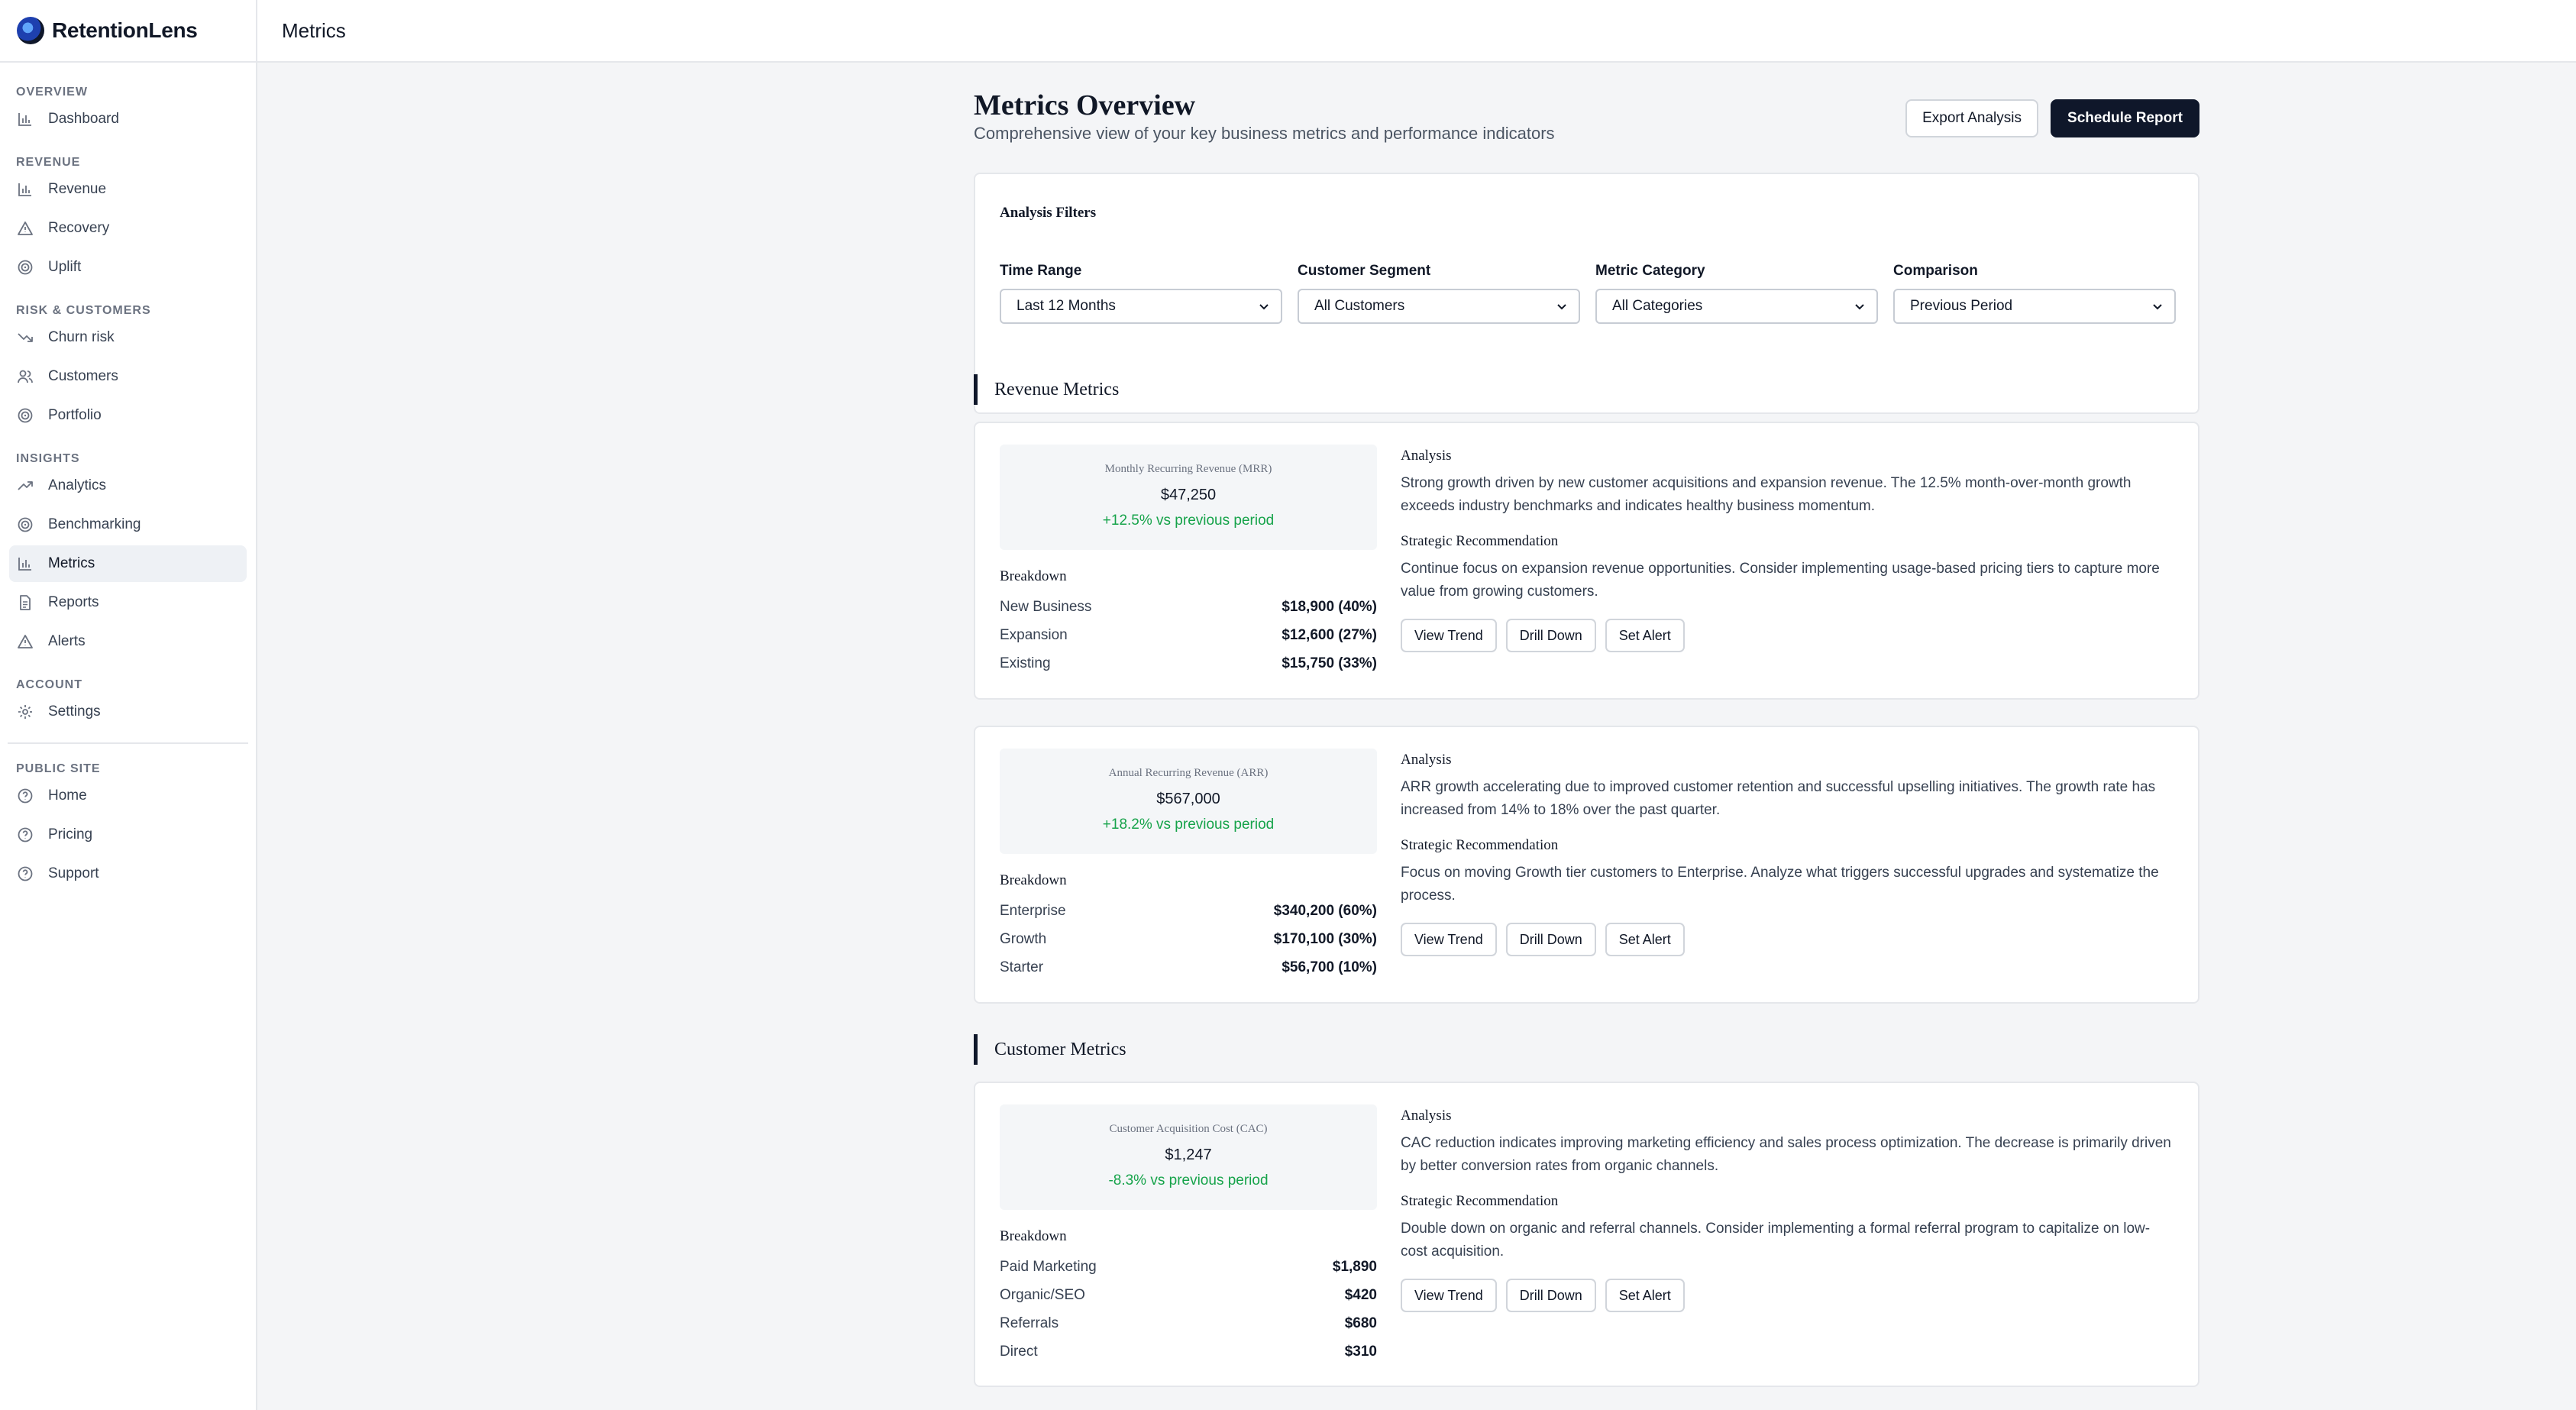 This screenshot has width=2576, height=1410. Describe the element at coordinates (128, 486) in the screenshot. I see `sidebar-item-analytics: Analytics` at that location.